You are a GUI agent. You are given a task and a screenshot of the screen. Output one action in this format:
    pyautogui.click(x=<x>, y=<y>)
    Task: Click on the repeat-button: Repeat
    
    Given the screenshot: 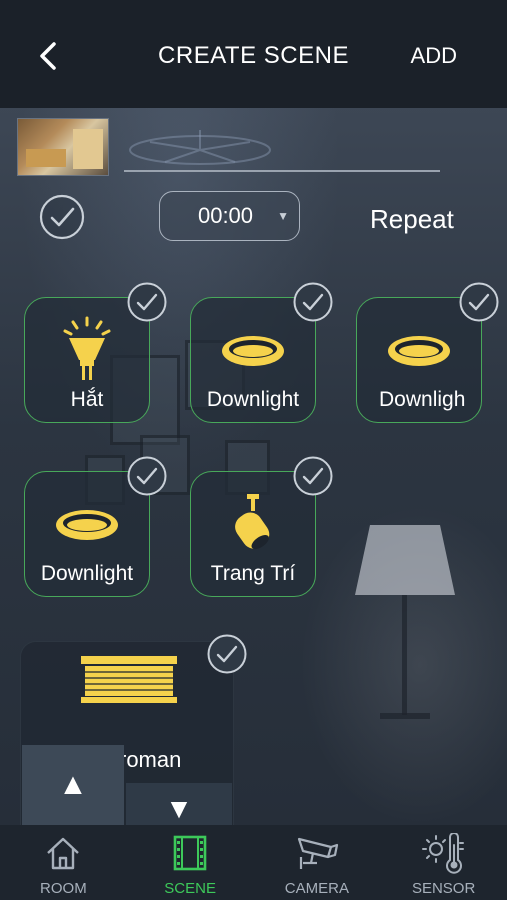 What is the action you would take?
    pyautogui.click(x=412, y=219)
    